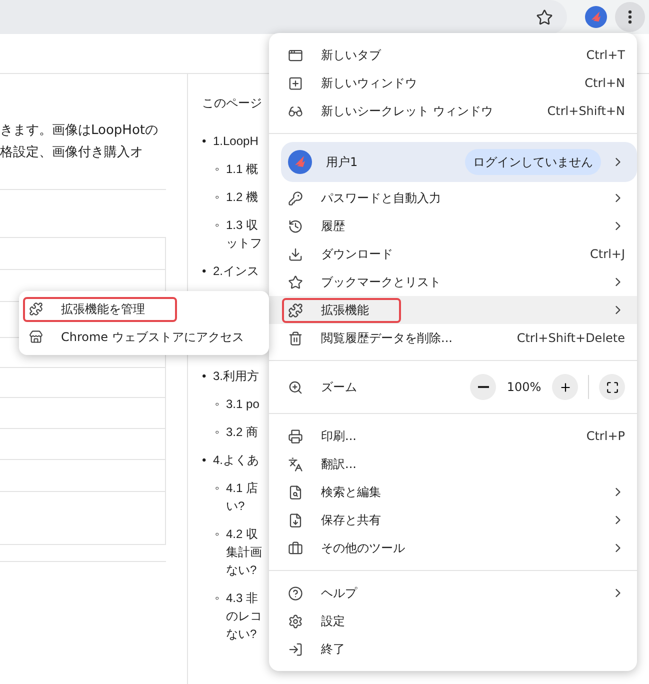 The height and width of the screenshot is (684, 649). I want to click on highlight-outline: その他のツール, so click(359, 548).